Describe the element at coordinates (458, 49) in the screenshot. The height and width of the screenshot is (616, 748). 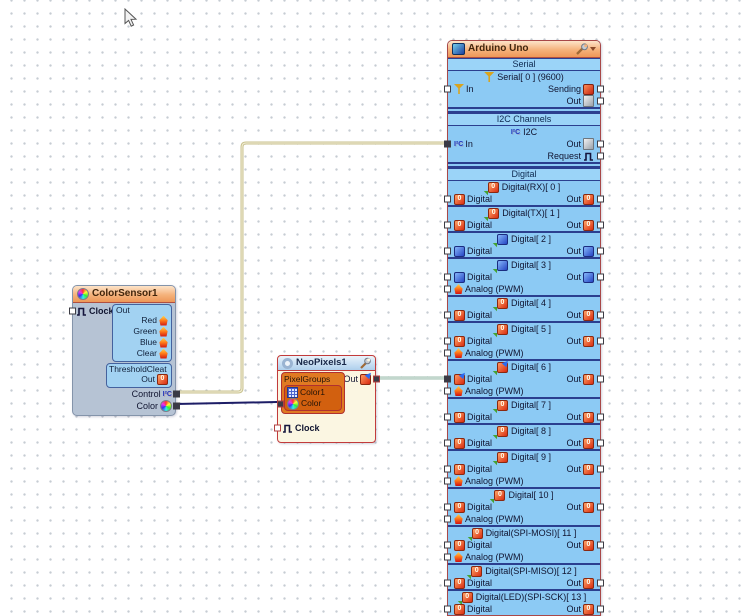
I see `chip-icon` at that location.